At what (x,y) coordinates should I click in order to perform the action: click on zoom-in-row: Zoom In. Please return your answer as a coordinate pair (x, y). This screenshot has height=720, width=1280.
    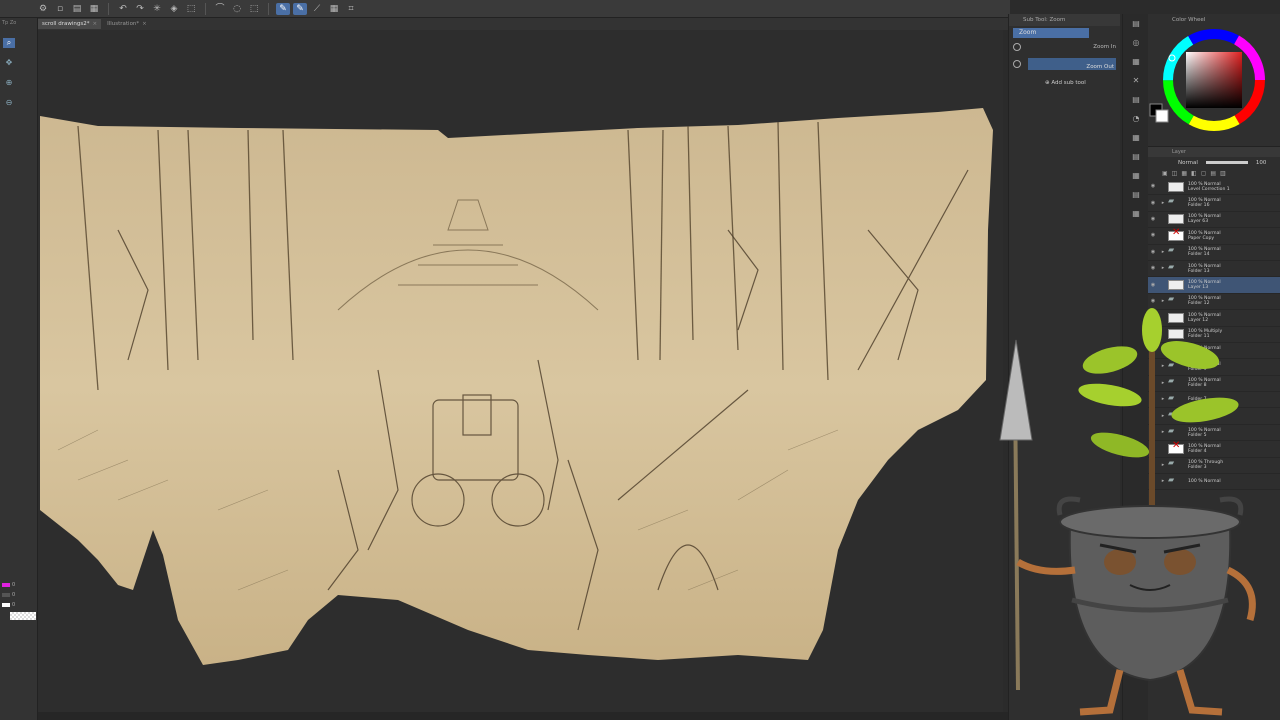
    Looking at the image, I should click on (1064, 47).